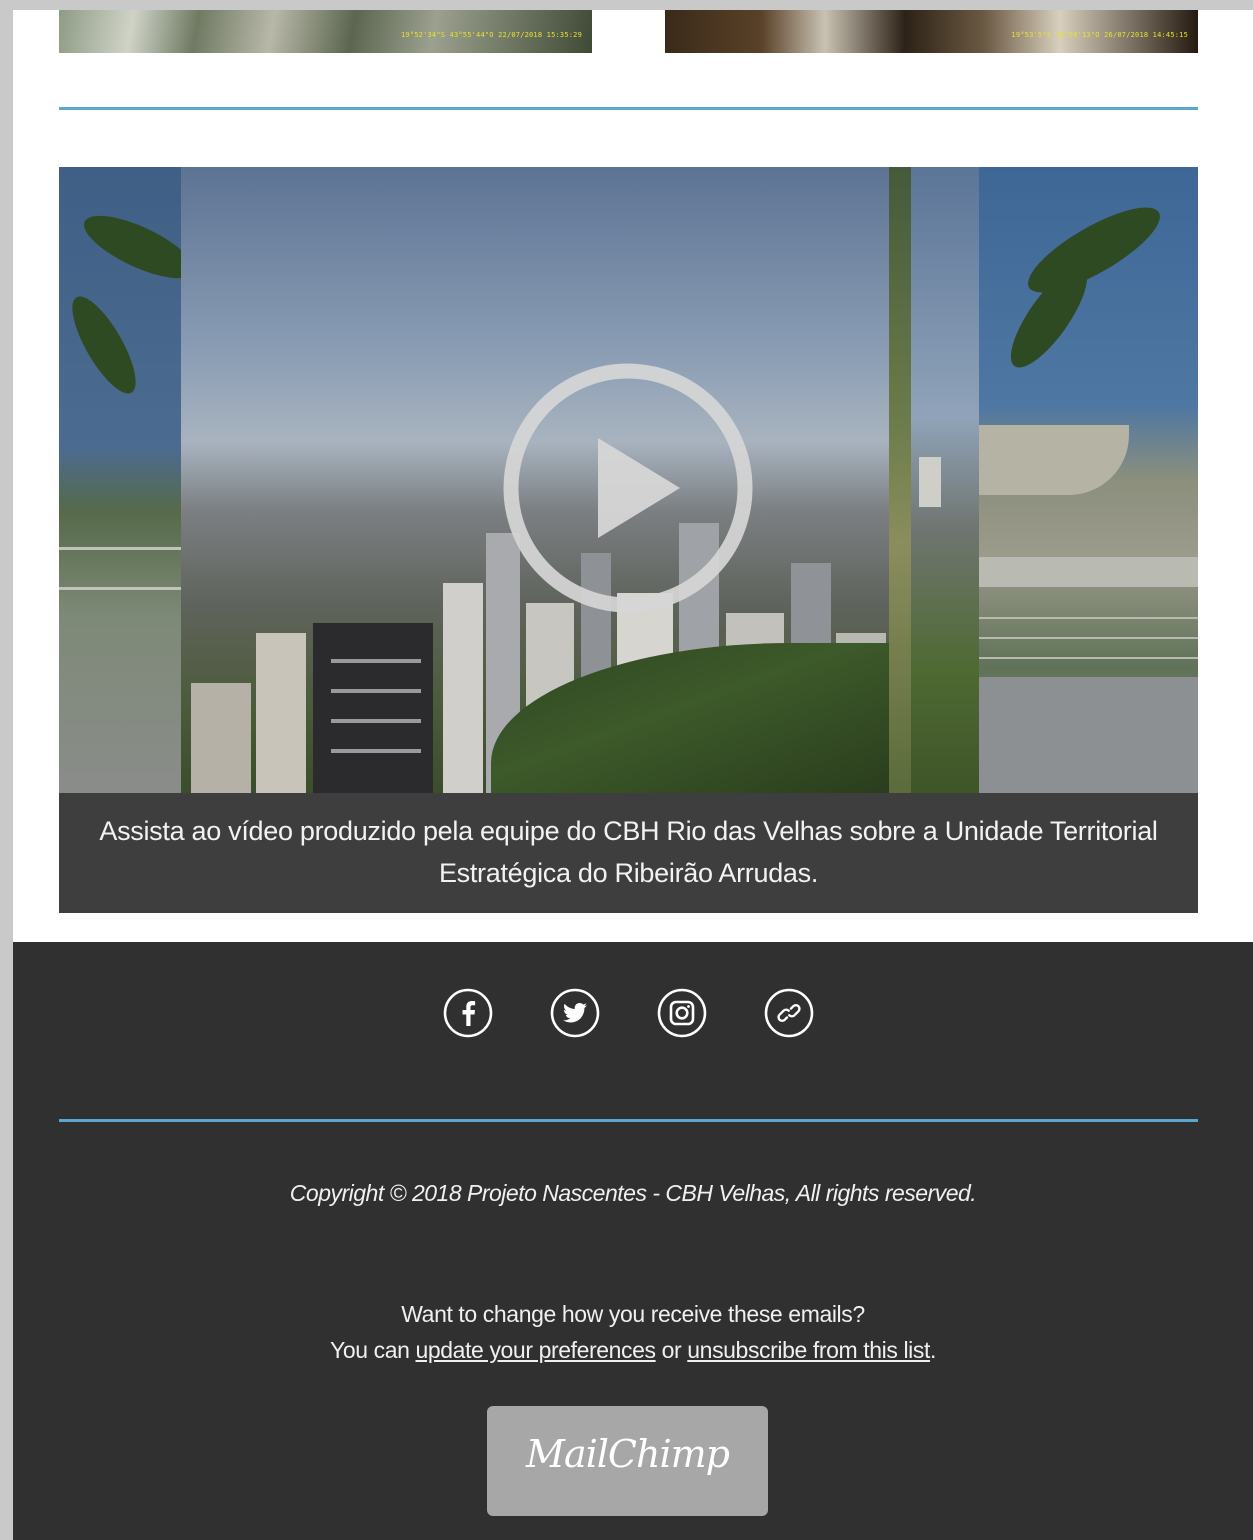  What do you see at coordinates (1099, 35) in the screenshot?
I see `photo-gps-stamp: 19°53'5"S 43°56'13"O 26/07/2018 14:45:15` at bounding box center [1099, 35].